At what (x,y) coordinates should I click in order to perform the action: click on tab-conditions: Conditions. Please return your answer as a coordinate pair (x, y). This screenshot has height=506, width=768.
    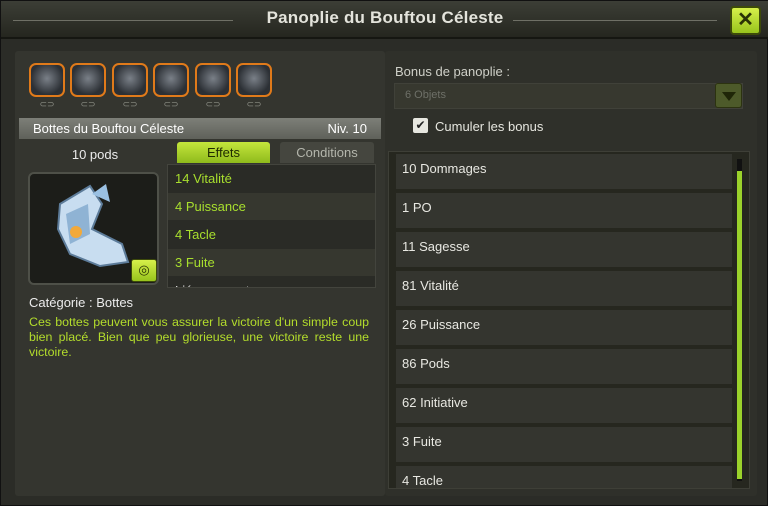
    Looking at the image, I should click on (327, 152).